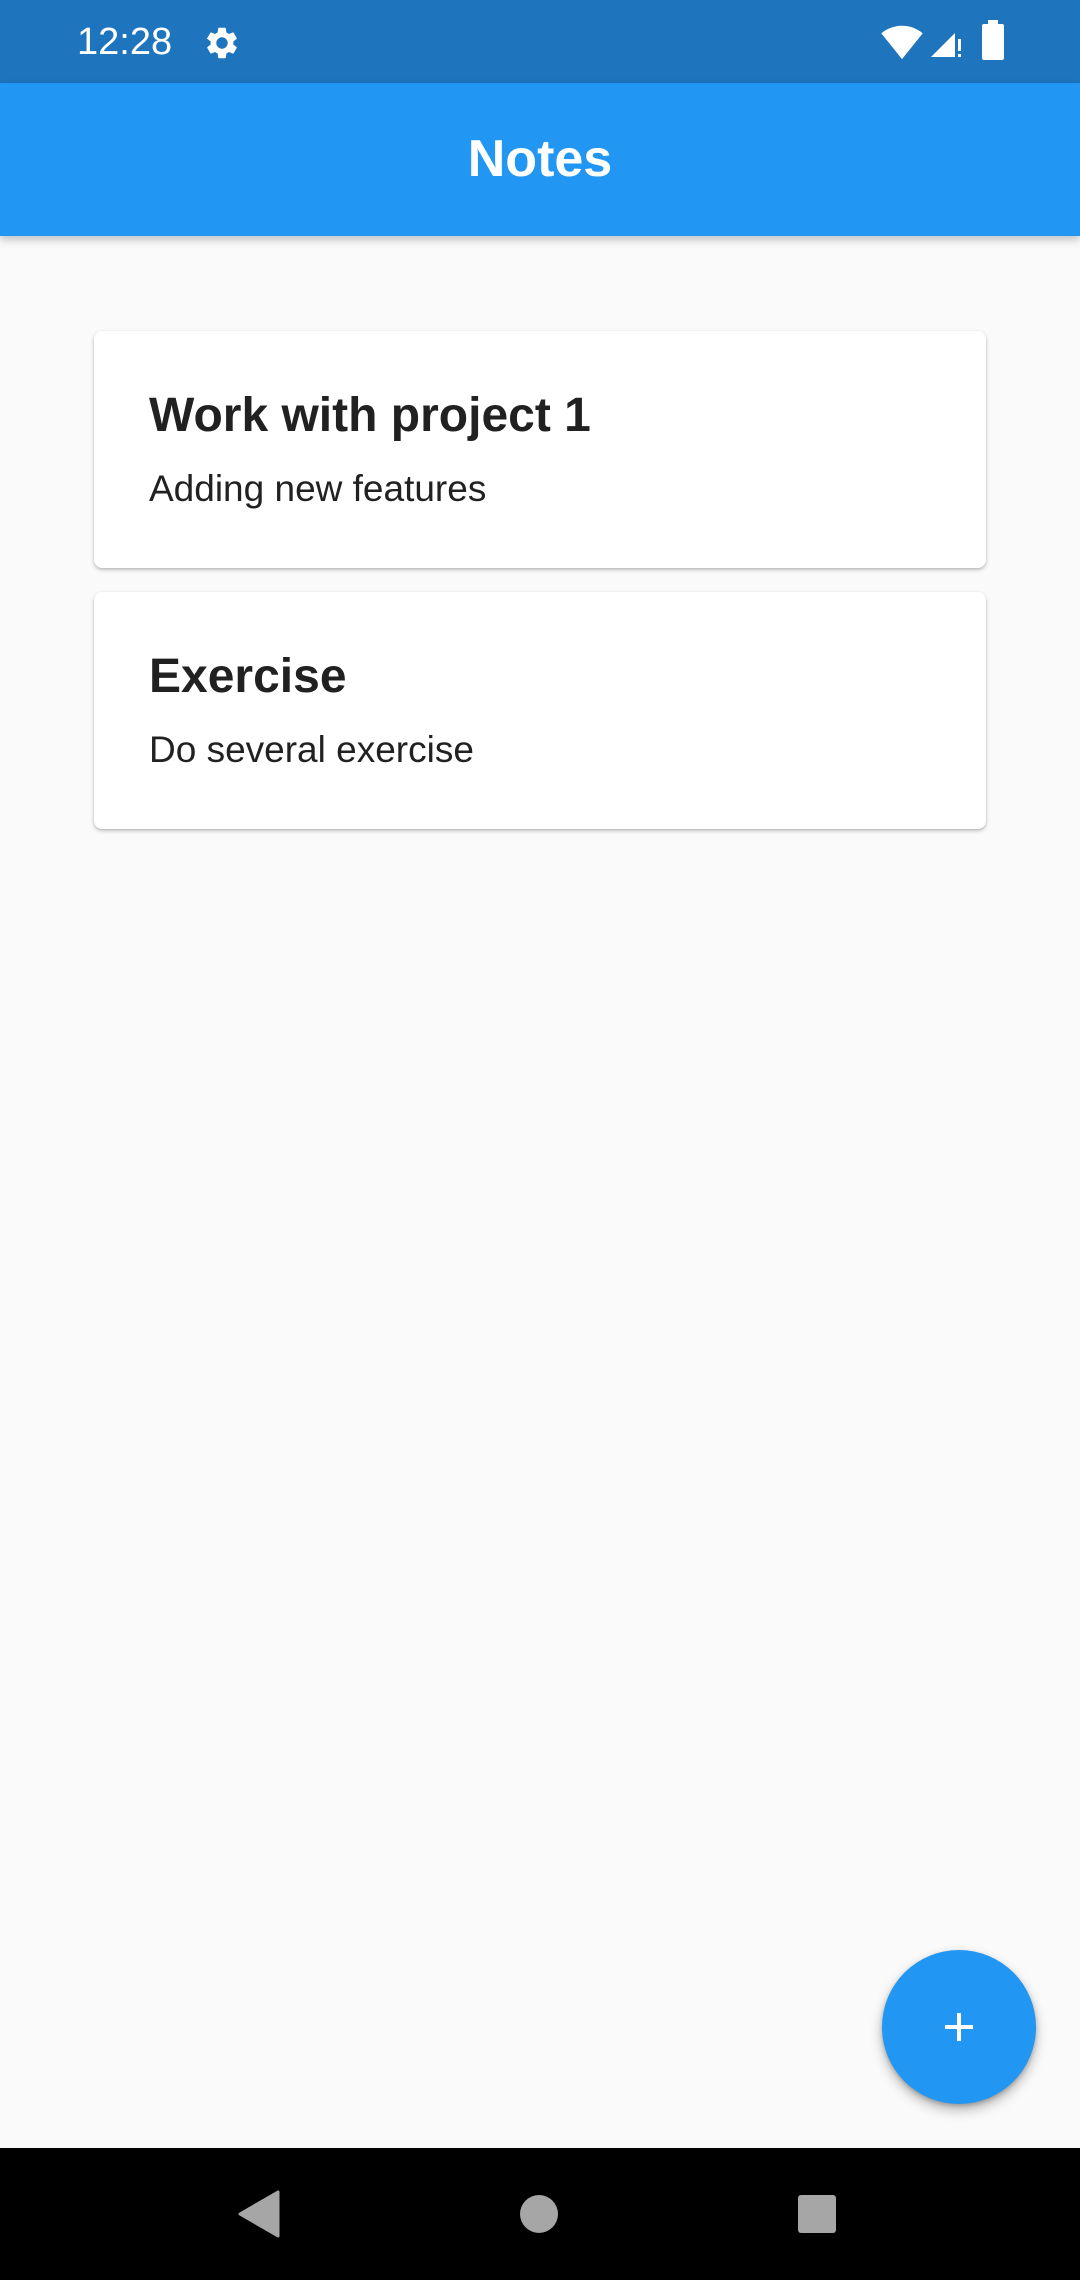 The height and width of the screenshot is (2280, 1080). I want to click on add-note-button, so click(959, 2027).